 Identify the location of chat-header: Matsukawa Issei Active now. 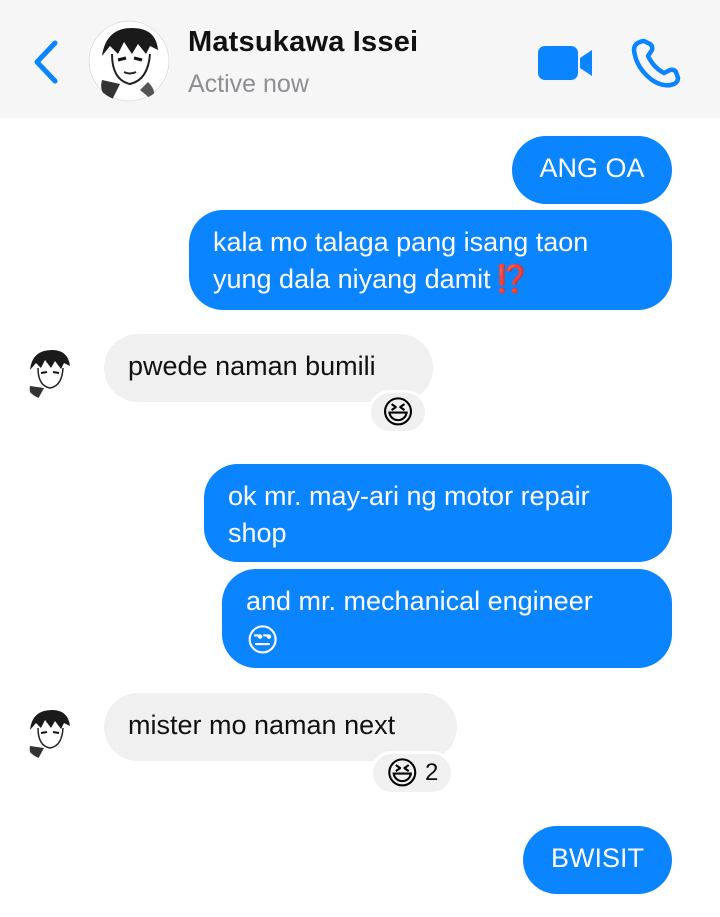
(360, 59).